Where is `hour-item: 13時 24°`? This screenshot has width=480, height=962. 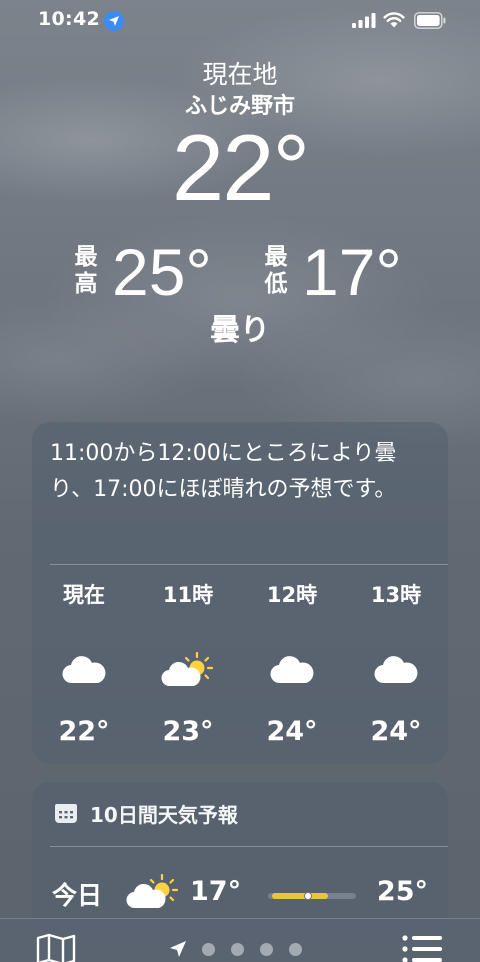 hour-item: 13時 24° is located at coordinates (396, 665).